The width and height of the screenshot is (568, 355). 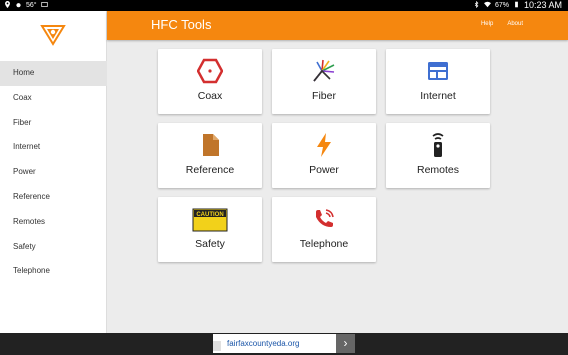 I want to click on tile-internet: Internet, so click(x=438, y=81).